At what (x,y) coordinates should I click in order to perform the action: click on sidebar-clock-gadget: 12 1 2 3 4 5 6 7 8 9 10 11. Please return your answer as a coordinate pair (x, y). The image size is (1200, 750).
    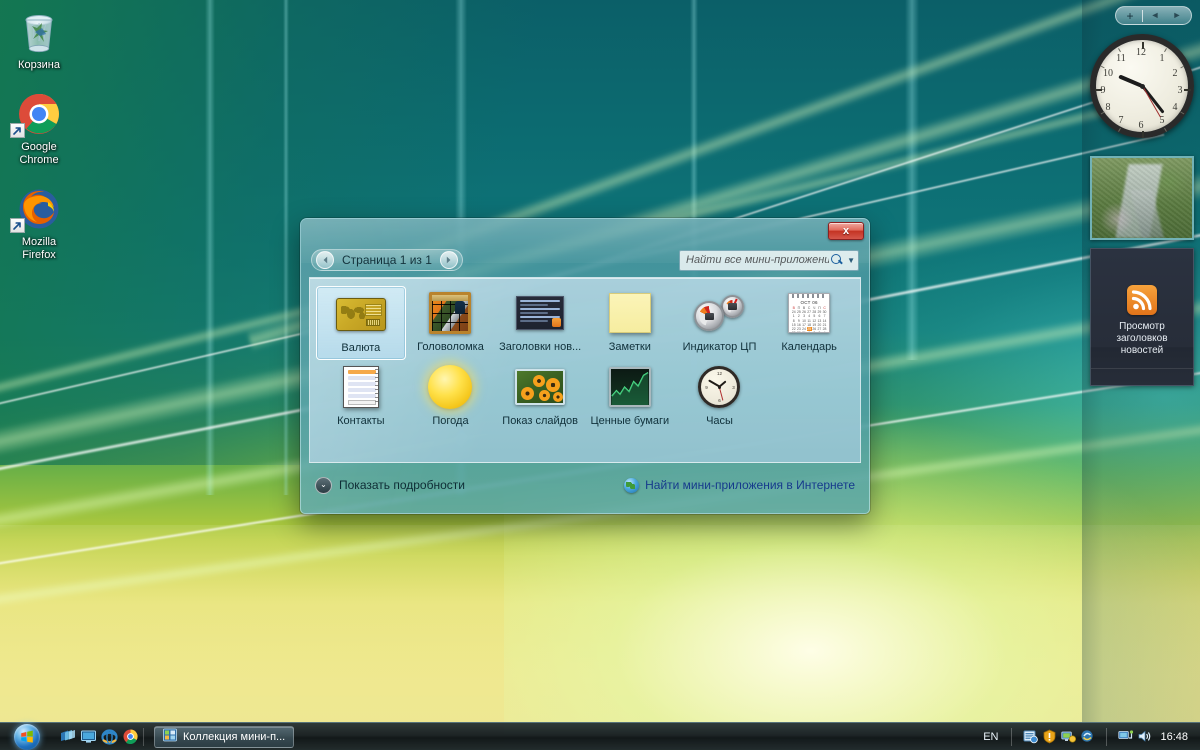
    Looking at the image, I should click on (1142, 94).